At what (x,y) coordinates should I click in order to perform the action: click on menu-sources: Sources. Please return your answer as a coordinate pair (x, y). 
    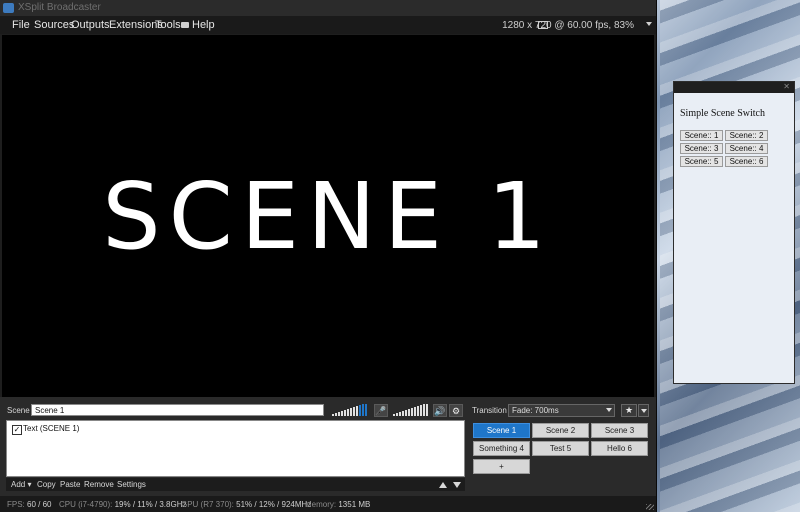
    Looking at the image, I should click on (54, 25).